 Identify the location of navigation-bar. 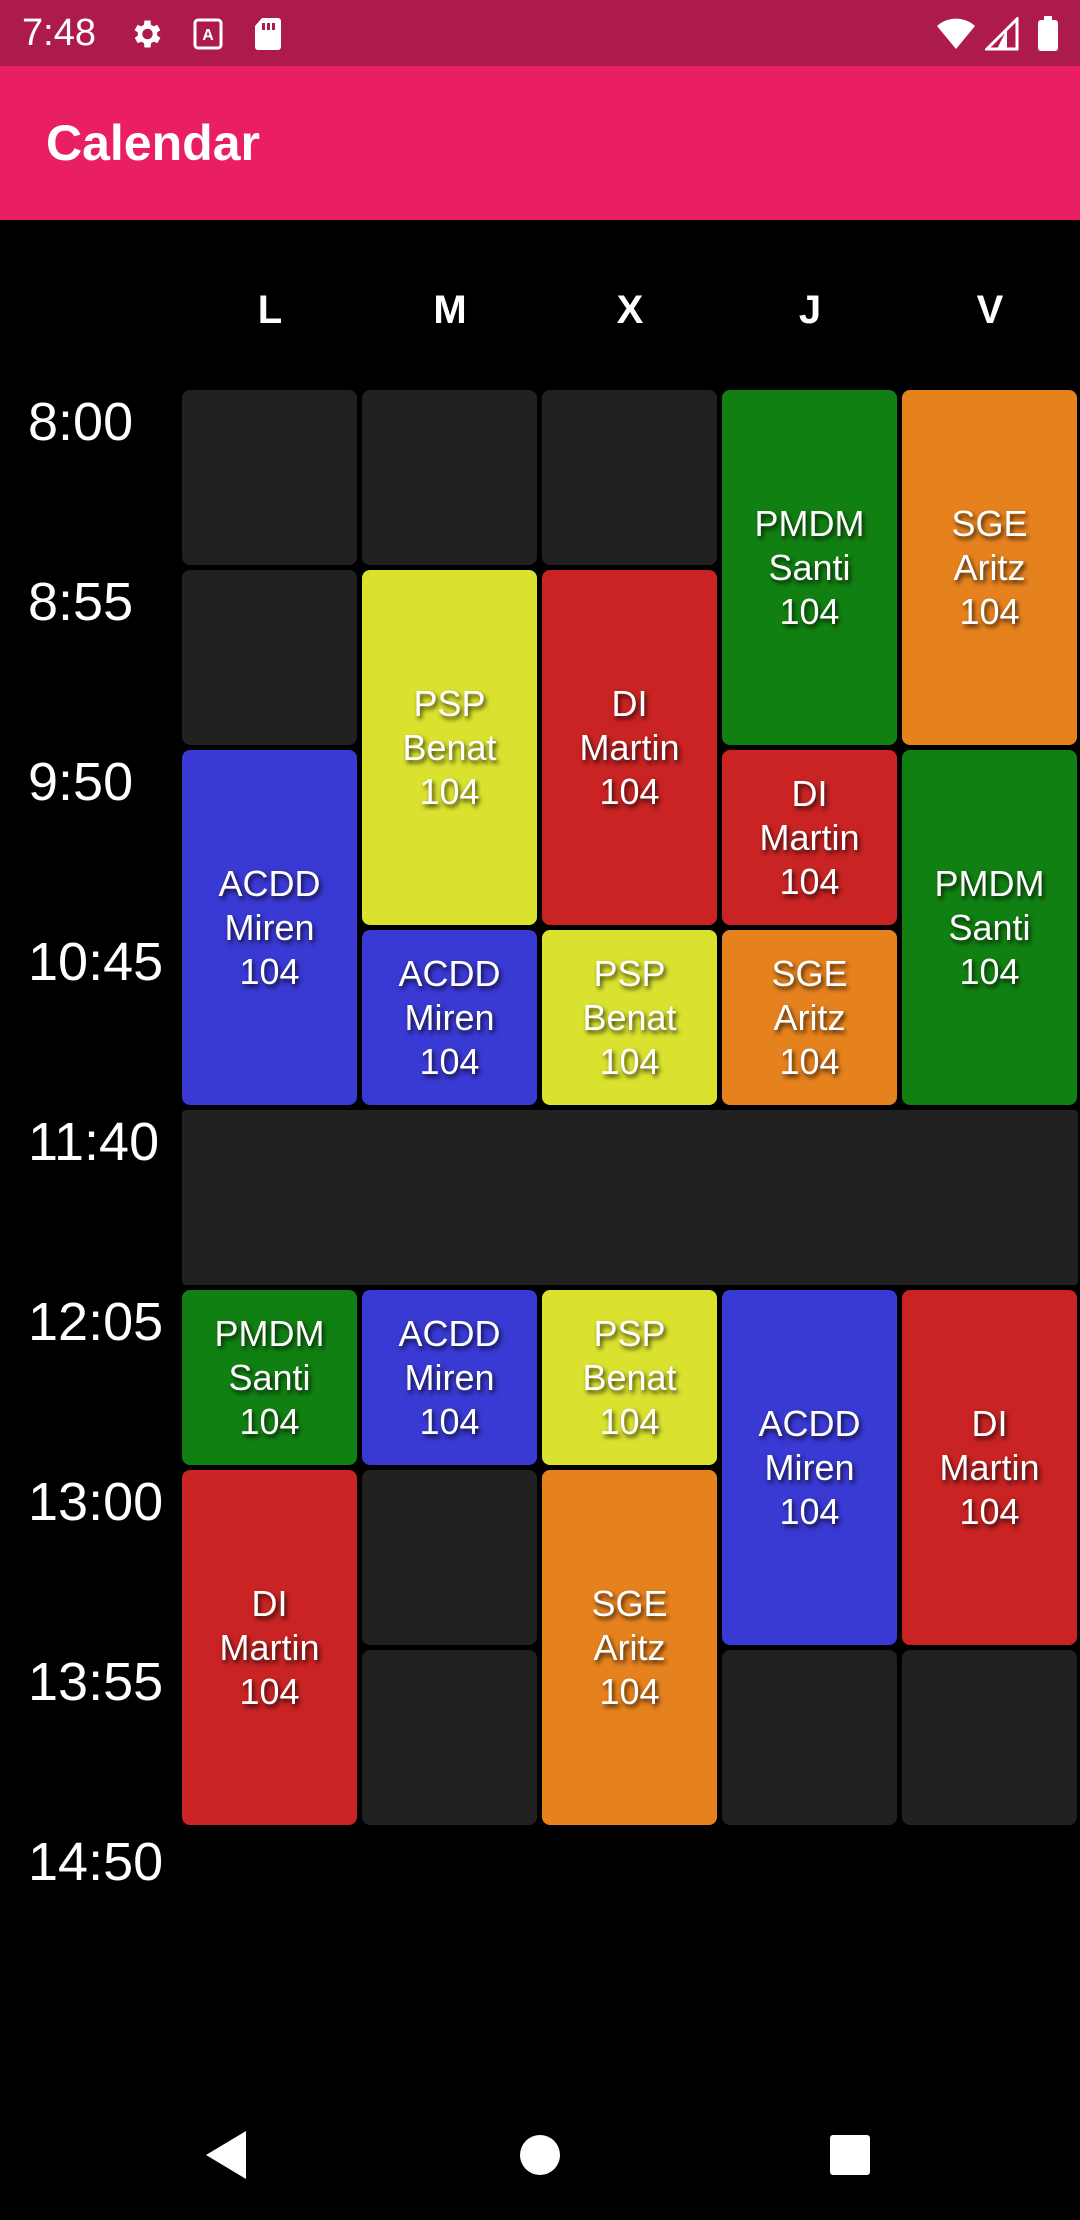
(540, 2150).